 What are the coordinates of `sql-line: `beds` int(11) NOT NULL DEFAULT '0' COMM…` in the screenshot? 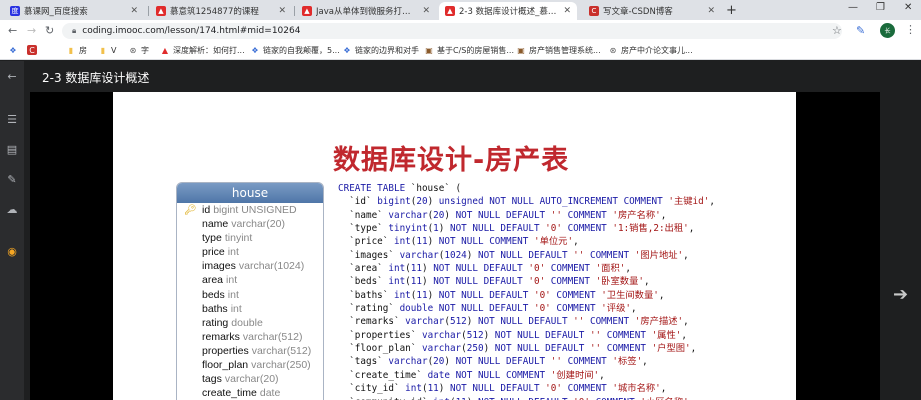 It's located at (494, 282).